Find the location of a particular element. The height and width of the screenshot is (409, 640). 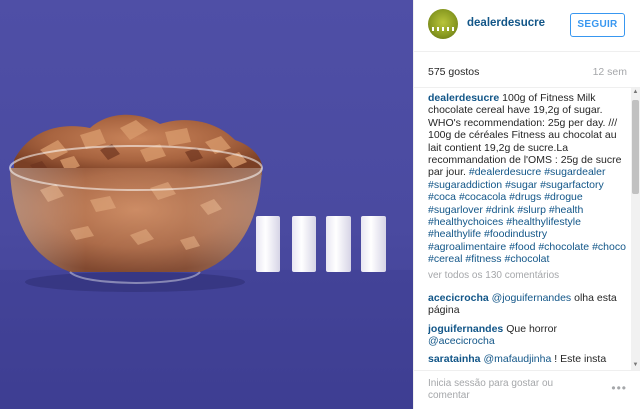

follow-button: SEGUIR is located at coordinates (597, 25).